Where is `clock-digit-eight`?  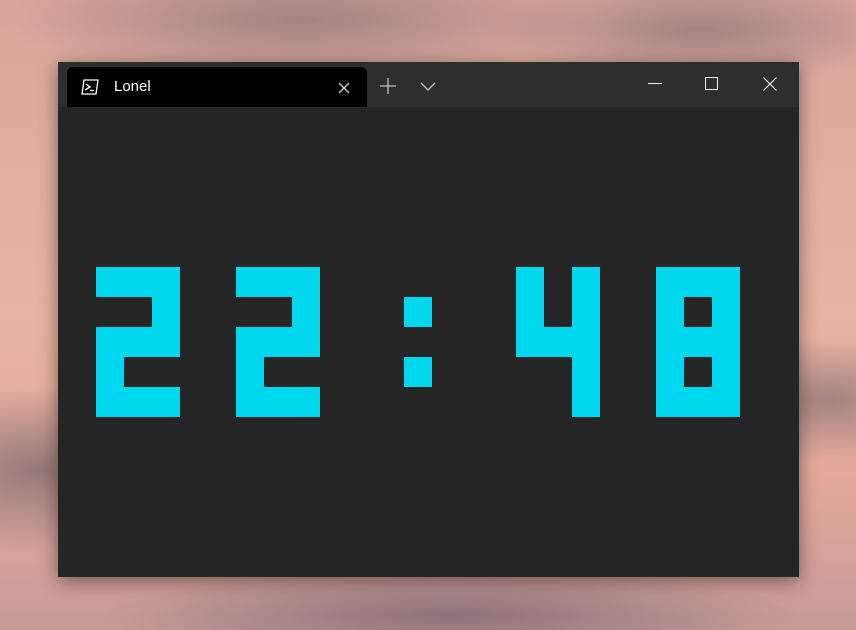
clock-digit-eight is located at coordinates (698, 342).